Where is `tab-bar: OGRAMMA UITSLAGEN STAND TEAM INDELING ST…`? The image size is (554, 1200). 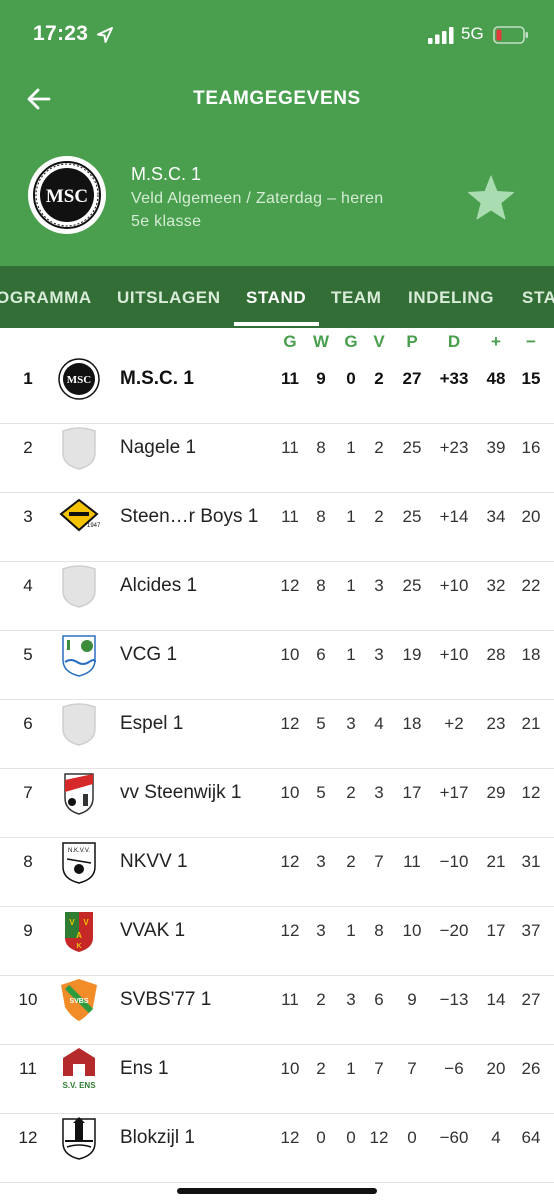 tab-bar: OGRAMMA UITSLAGEN STAND TEAM INDELING ST… is located at coordinates (277, 297).